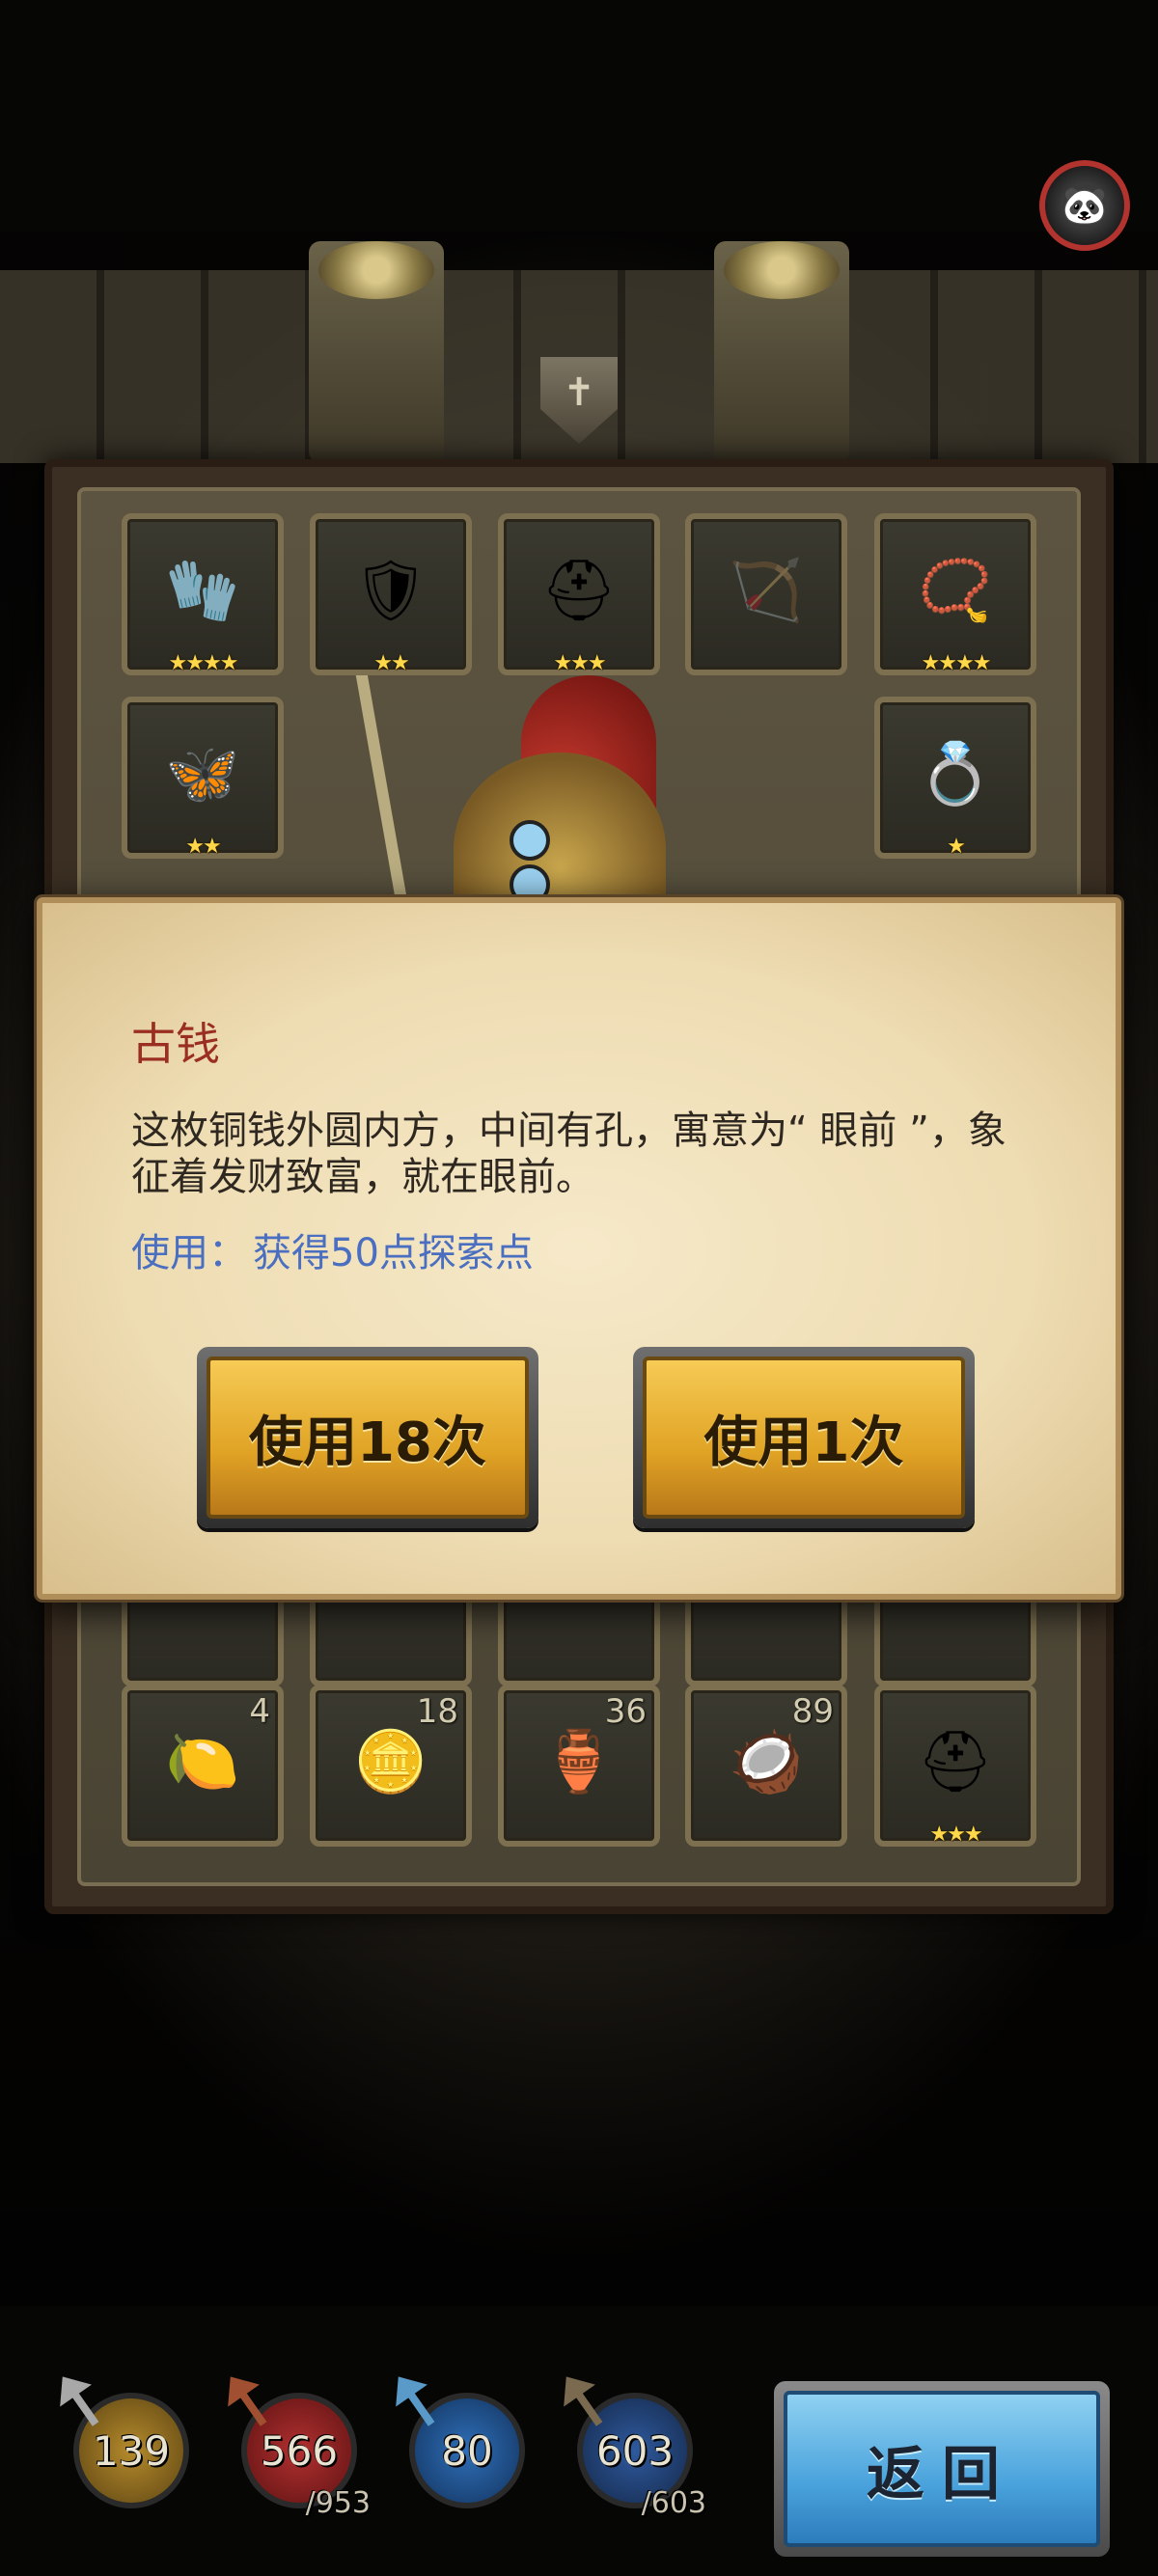 The width and height of the screenshot is (1158, 2576). I want to click on profile-avatar-button: 🐼, so click(1084, 206).